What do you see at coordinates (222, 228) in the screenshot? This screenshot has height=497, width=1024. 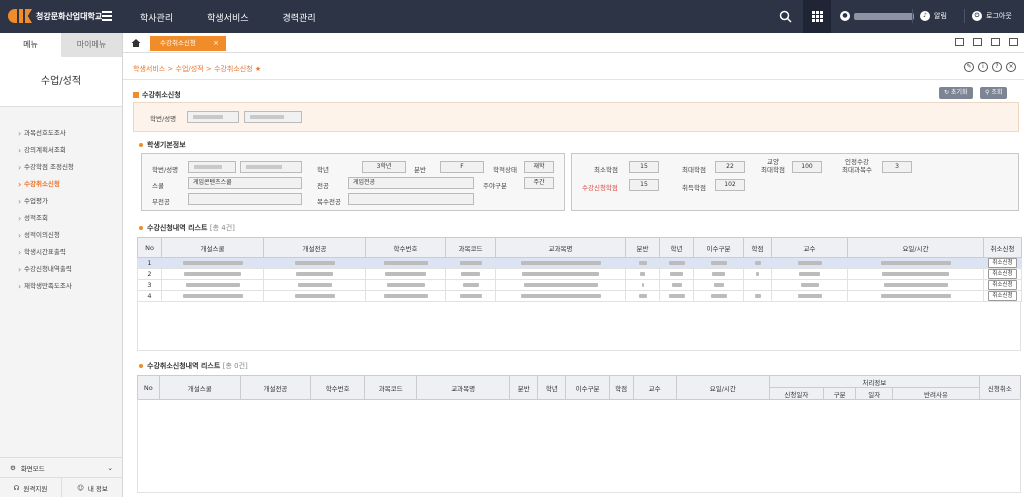 I see `enroll-list-count: [총 4건]` at bounding box center [222, 228].